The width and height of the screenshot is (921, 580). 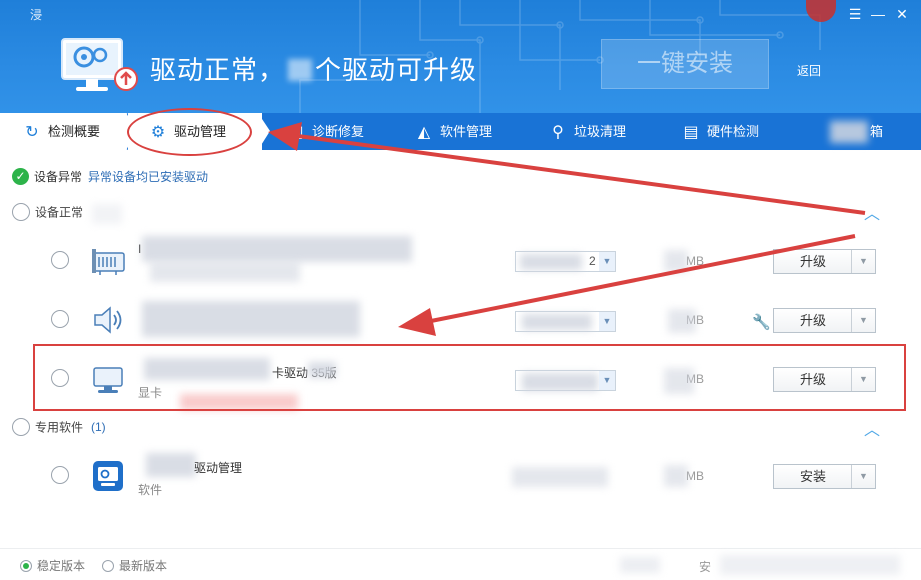 What do you see at coordinates (26, 566) in the screenshot?
I see `stable-version-radio` at bounding box center [26, 566].